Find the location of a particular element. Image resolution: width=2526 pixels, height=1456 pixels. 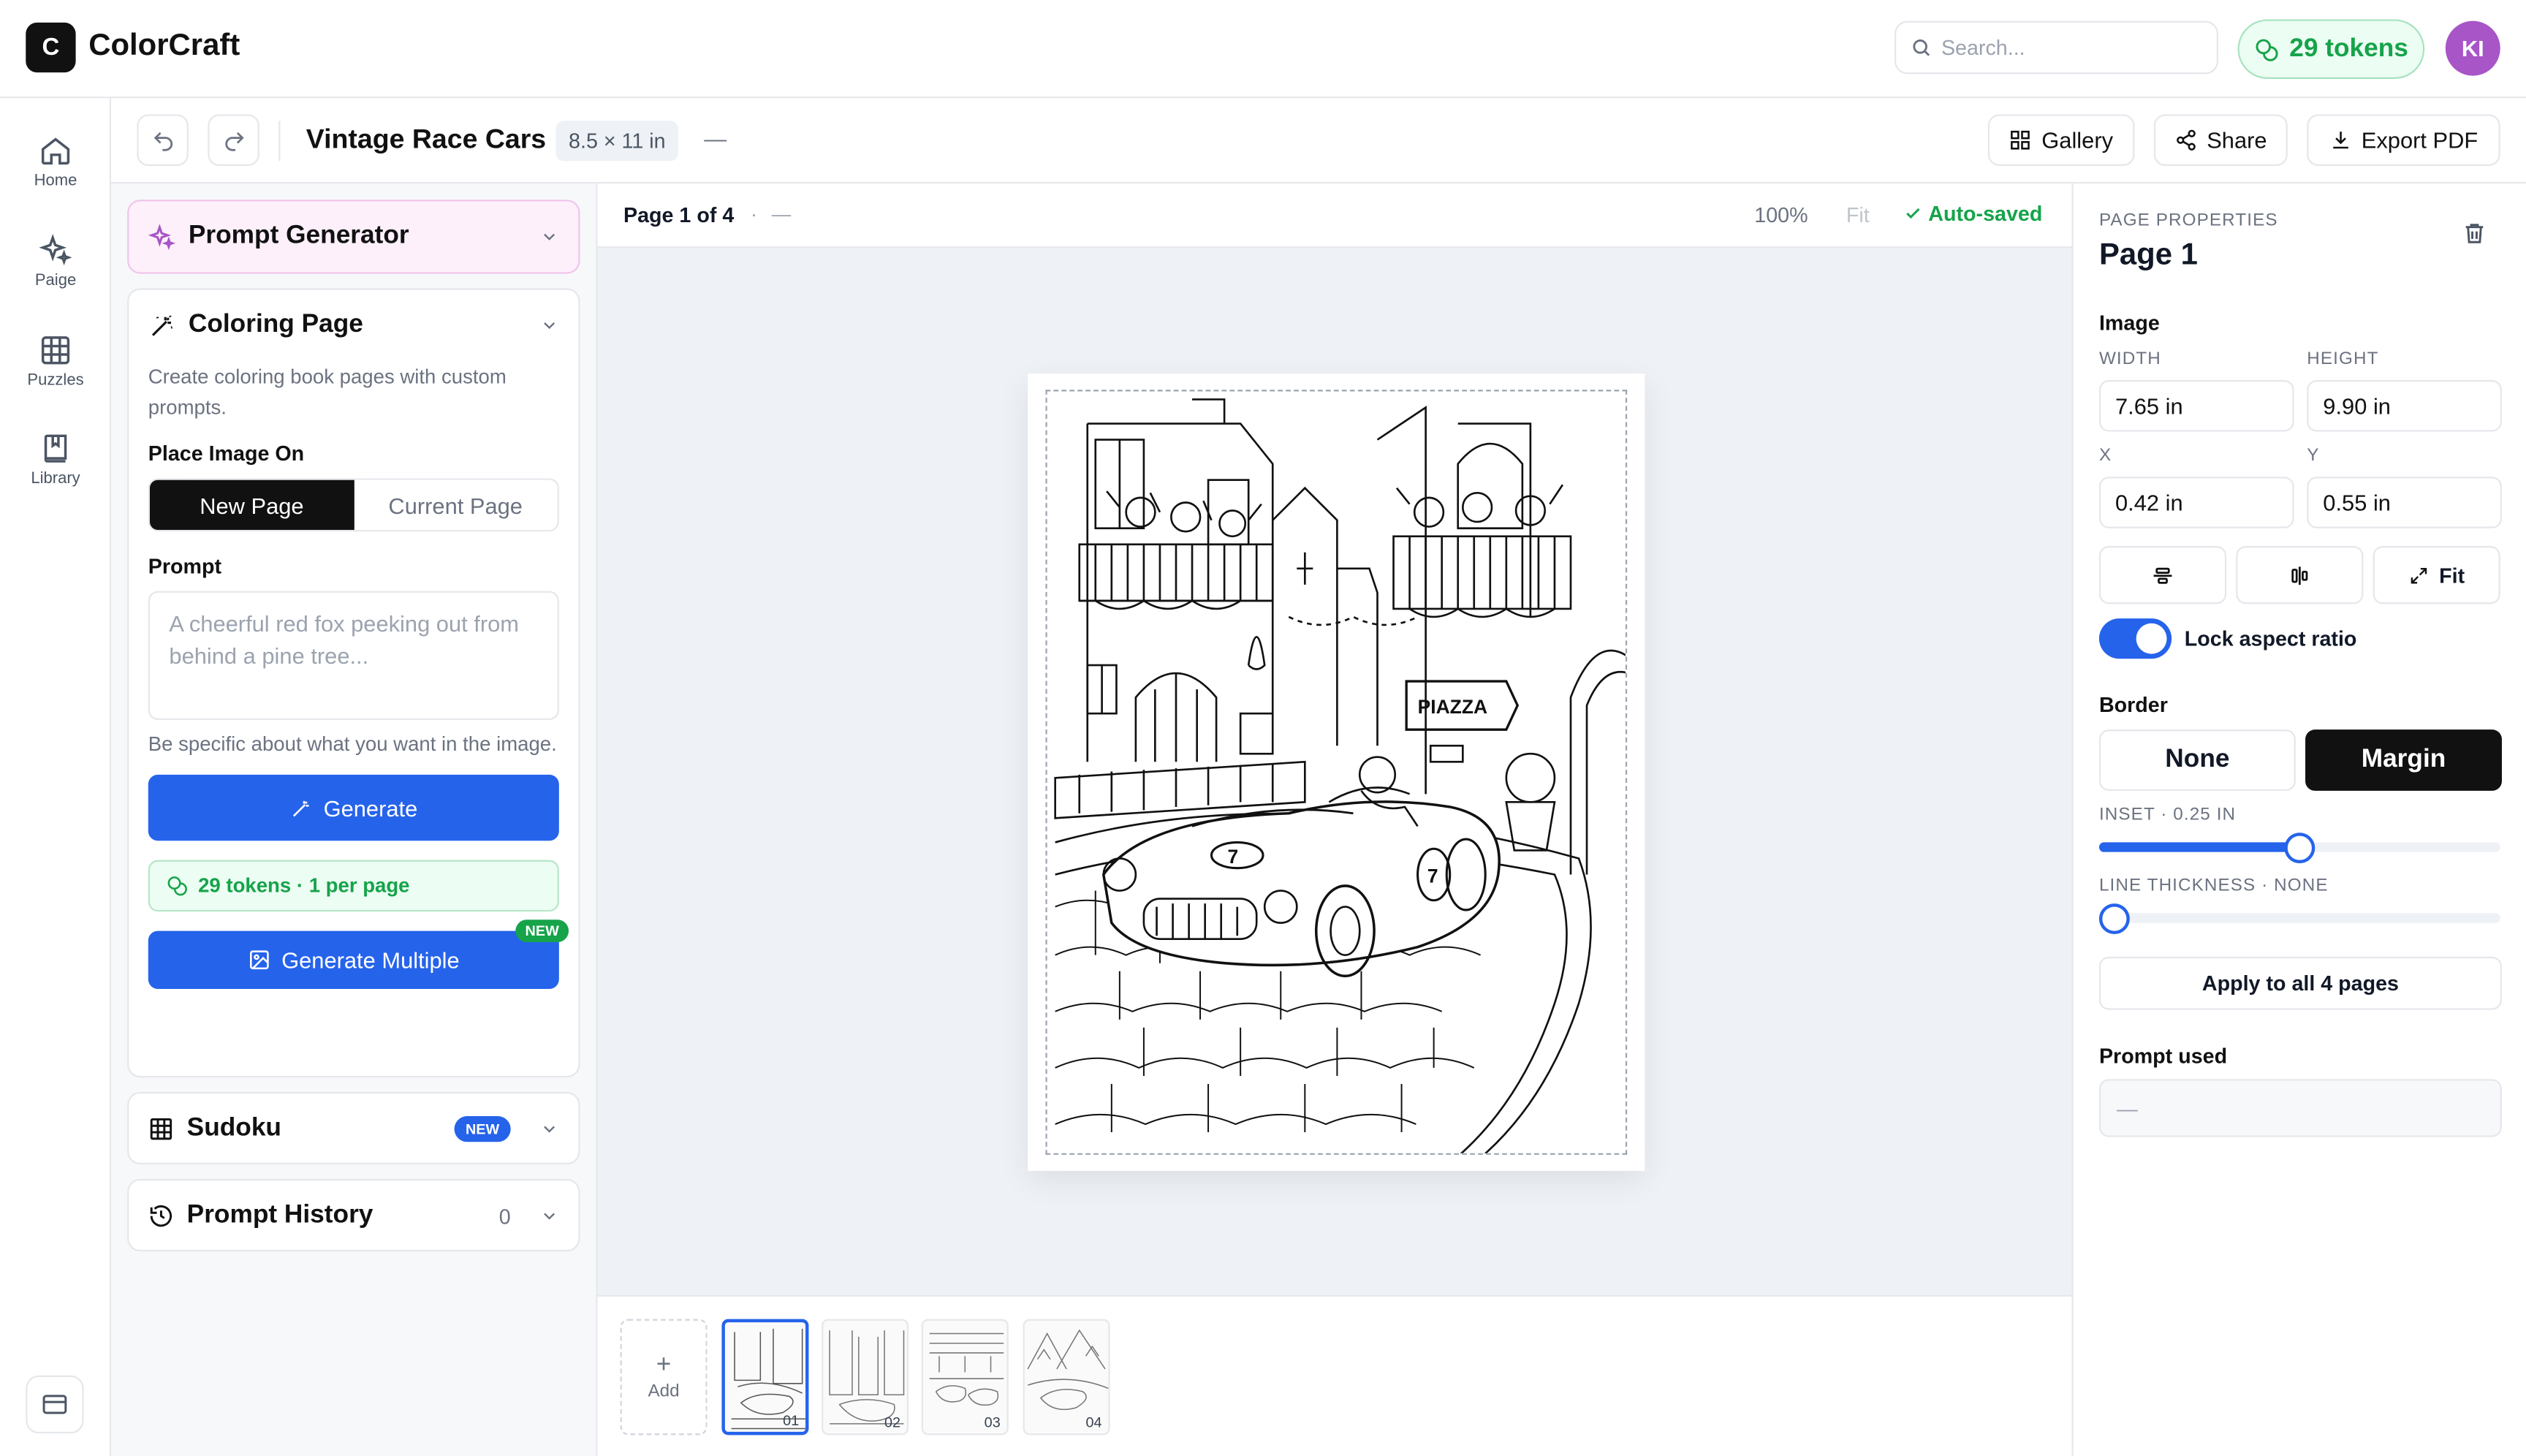

generate-multiple-label: Generate Multiple is located at coordinates (370, 960).